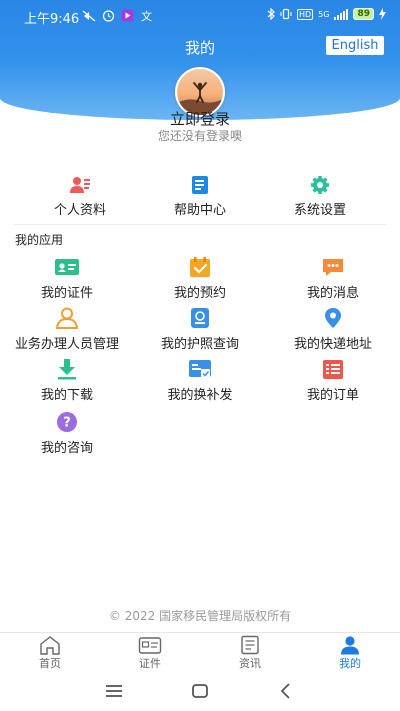 This screenshot has height=711, width=400. I want to click on quick-action-label: 帮助中心, so click(199, 210).